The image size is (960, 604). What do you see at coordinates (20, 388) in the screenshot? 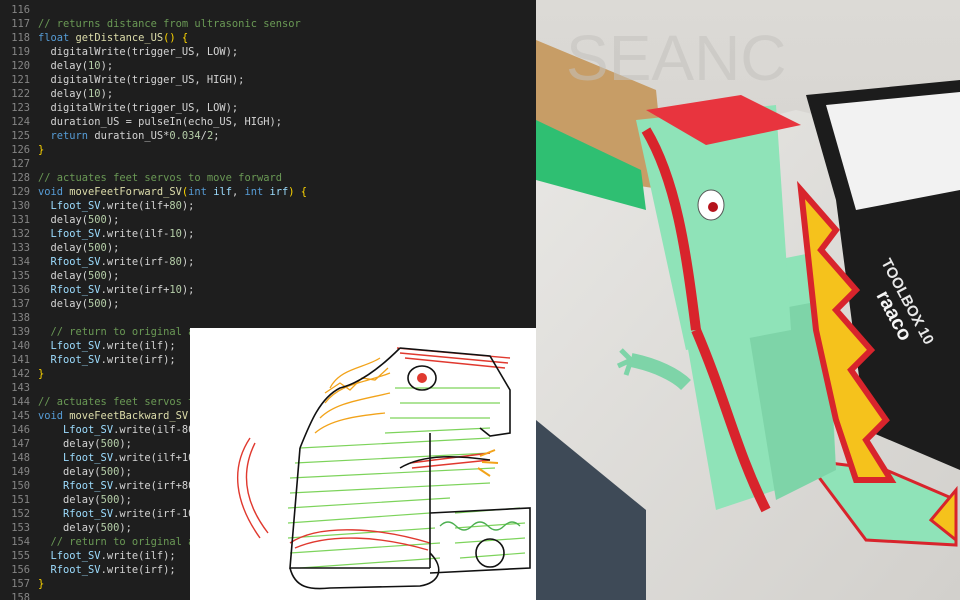
I see `line-number: 143` at bounding box center [20, 388].